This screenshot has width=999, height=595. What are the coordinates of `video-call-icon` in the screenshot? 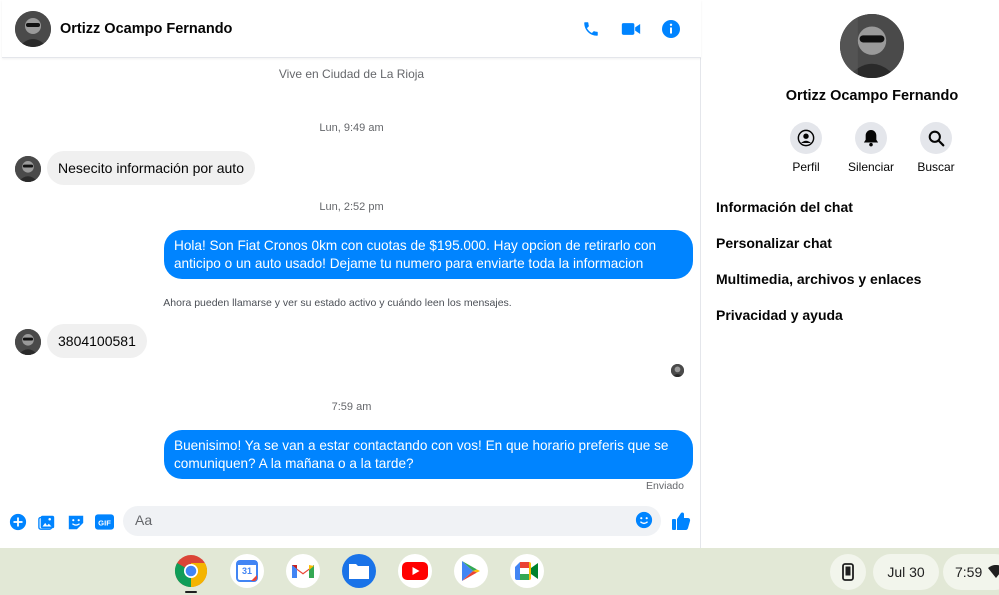 It's located at (631, 29).